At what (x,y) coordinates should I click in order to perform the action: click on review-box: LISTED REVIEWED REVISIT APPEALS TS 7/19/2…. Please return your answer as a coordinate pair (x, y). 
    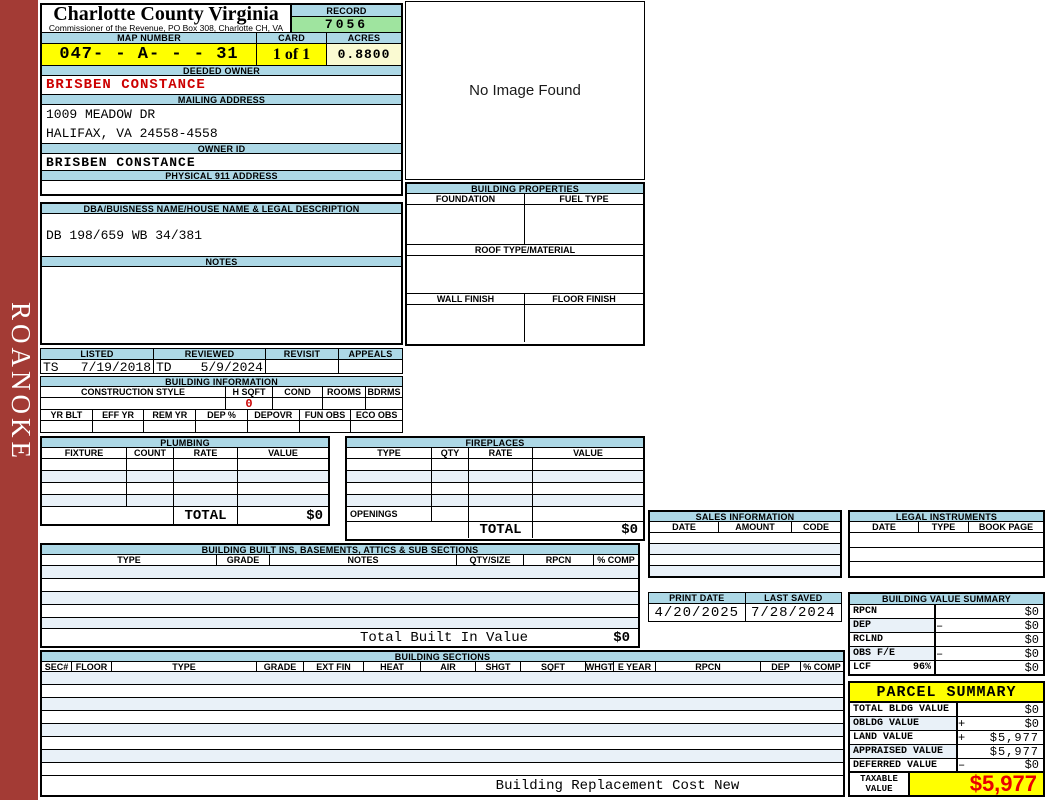
    Looking at the image, I should click on (221, 361).